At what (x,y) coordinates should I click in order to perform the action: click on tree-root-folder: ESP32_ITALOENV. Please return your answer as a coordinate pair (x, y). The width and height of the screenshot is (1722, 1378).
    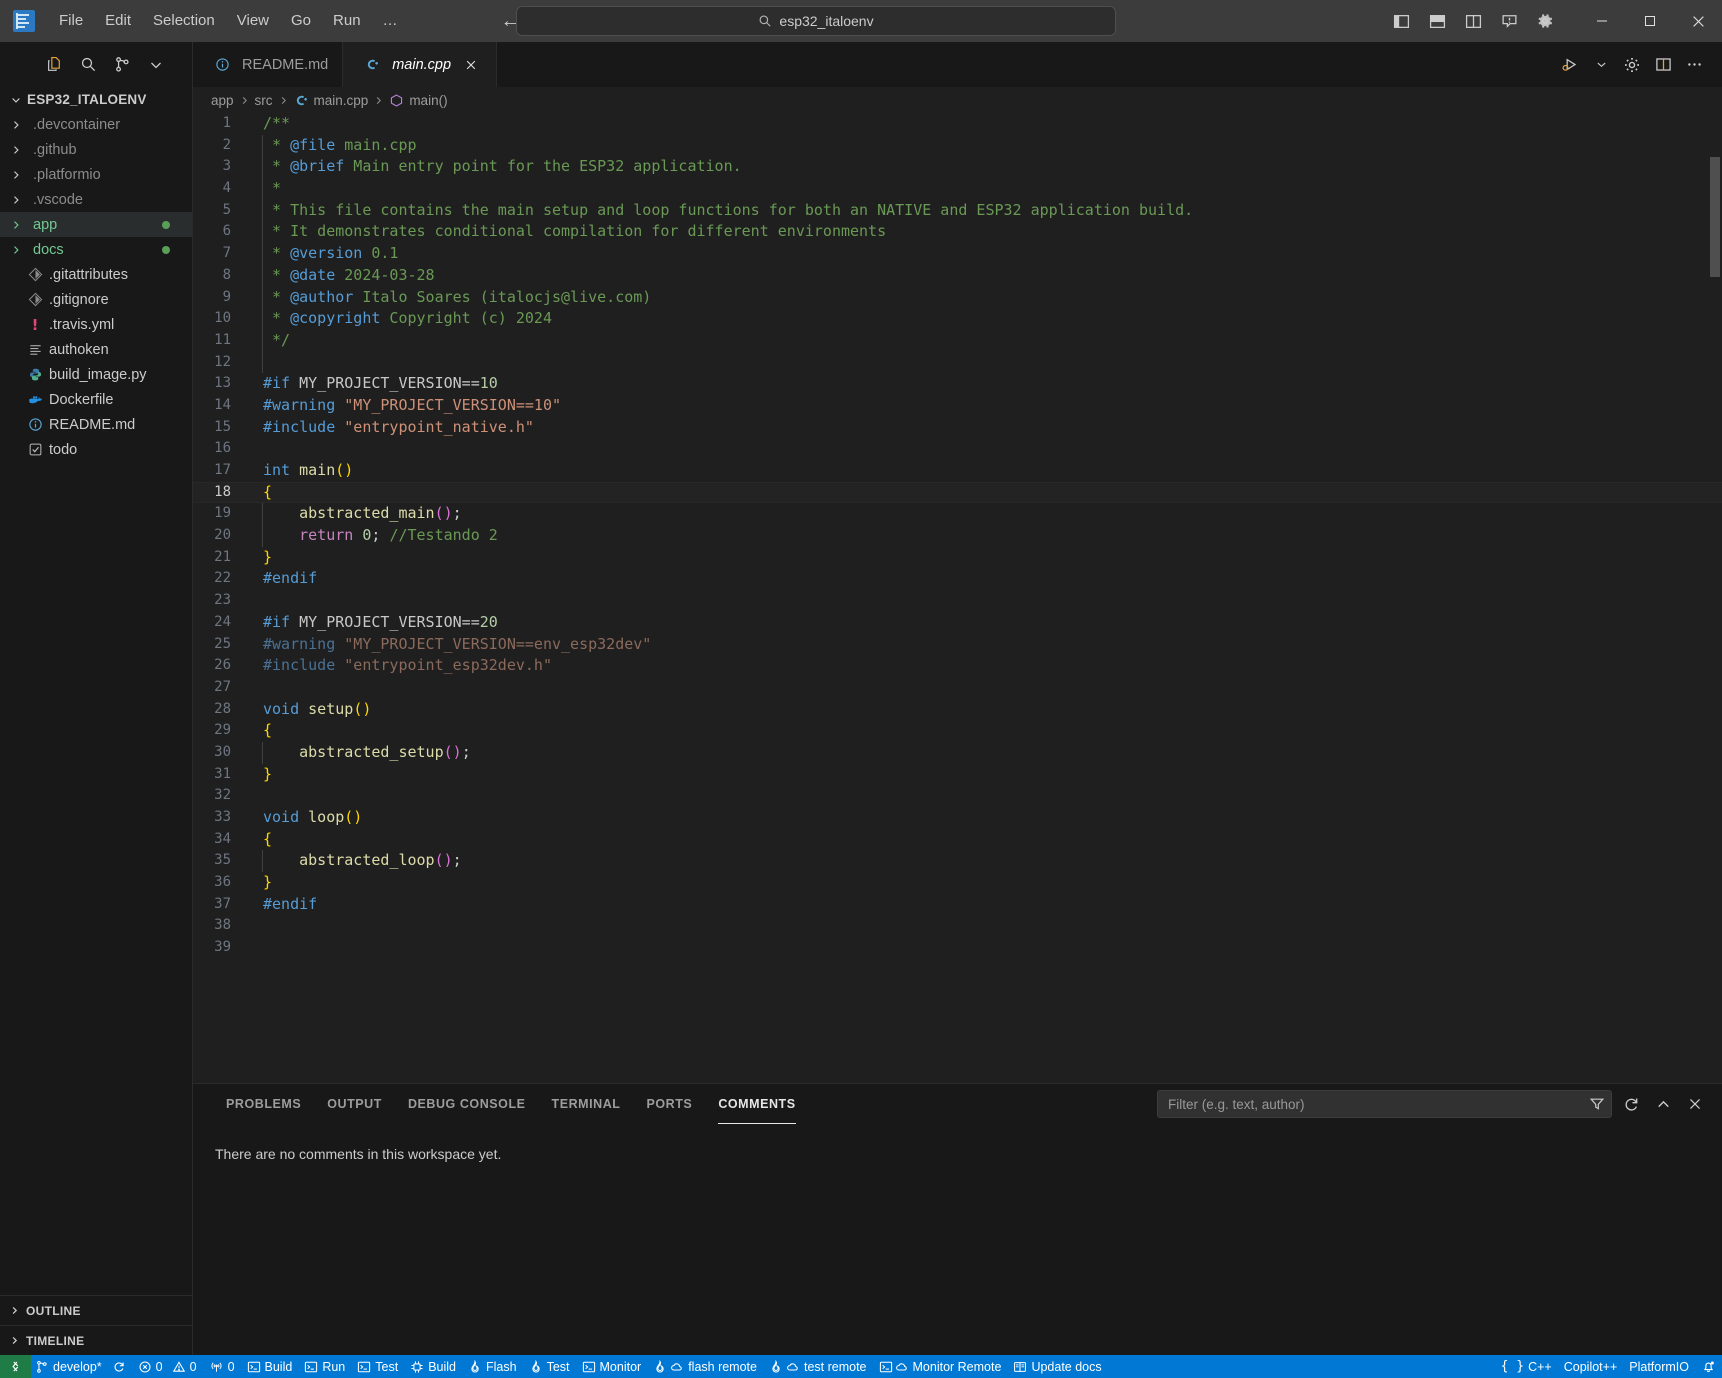
    Looking at the image, I should click on (96, 99).